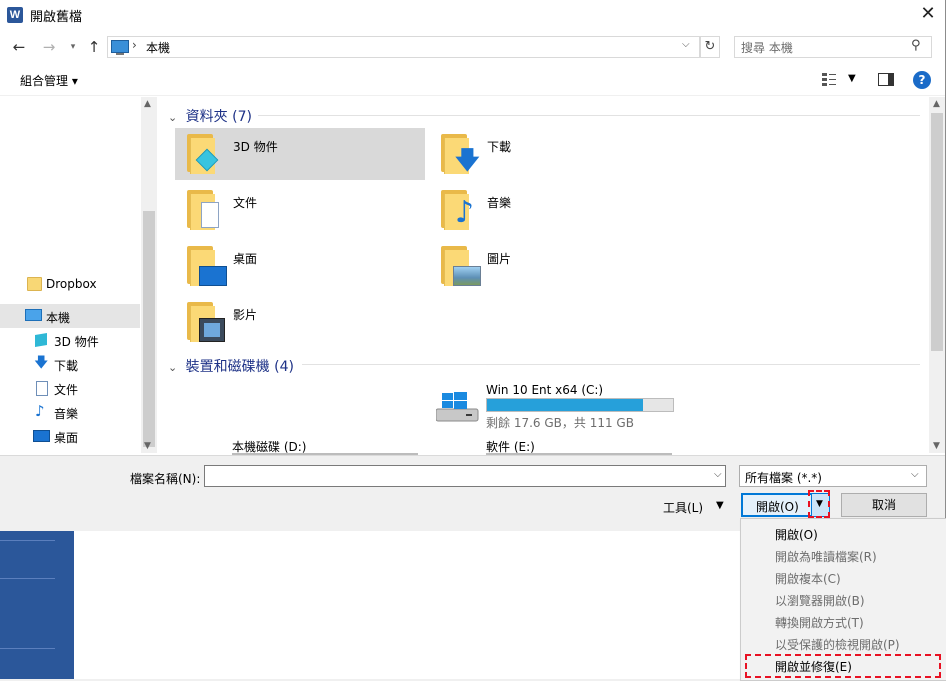  What do you see at coordinates (203, 210) in the screenshot?
I see `documents-folder-icon` at bounding box center [203, 210].